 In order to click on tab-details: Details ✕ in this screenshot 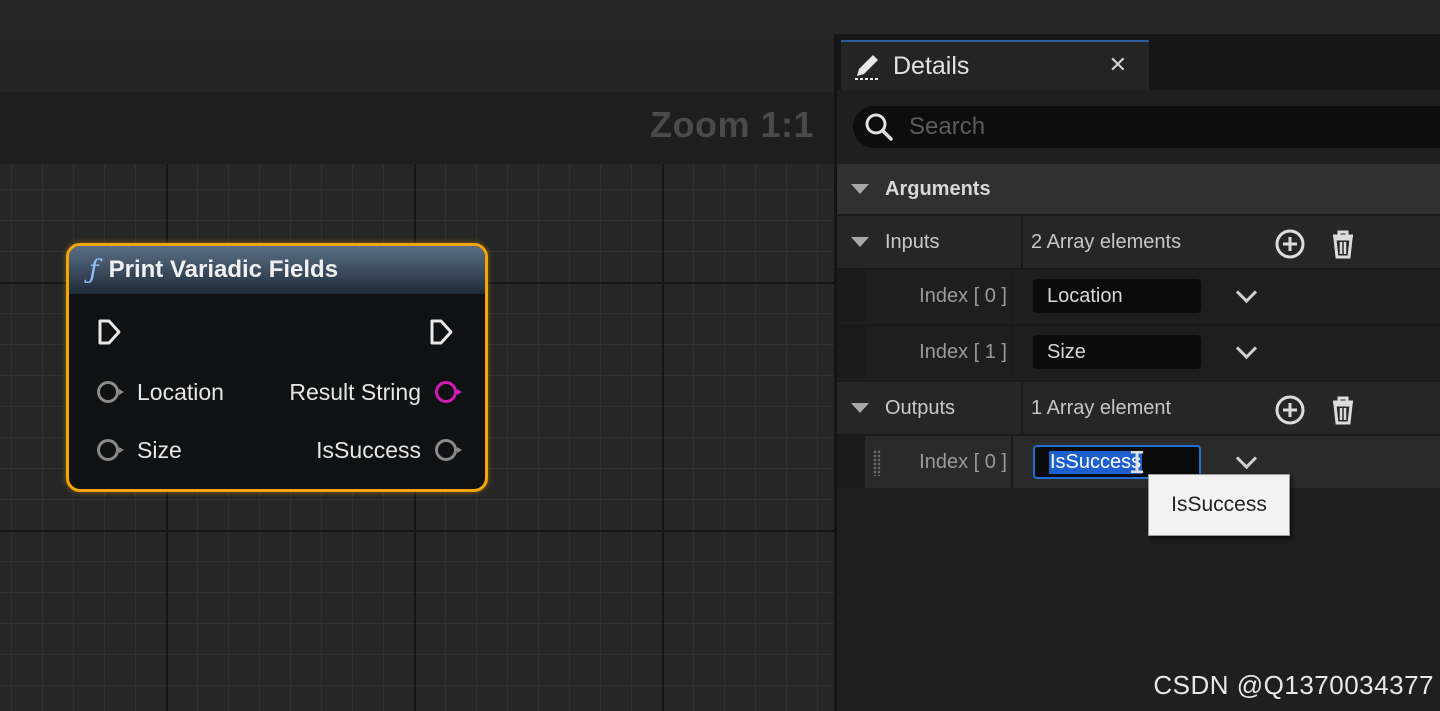, I will do `click(995, 65)`.